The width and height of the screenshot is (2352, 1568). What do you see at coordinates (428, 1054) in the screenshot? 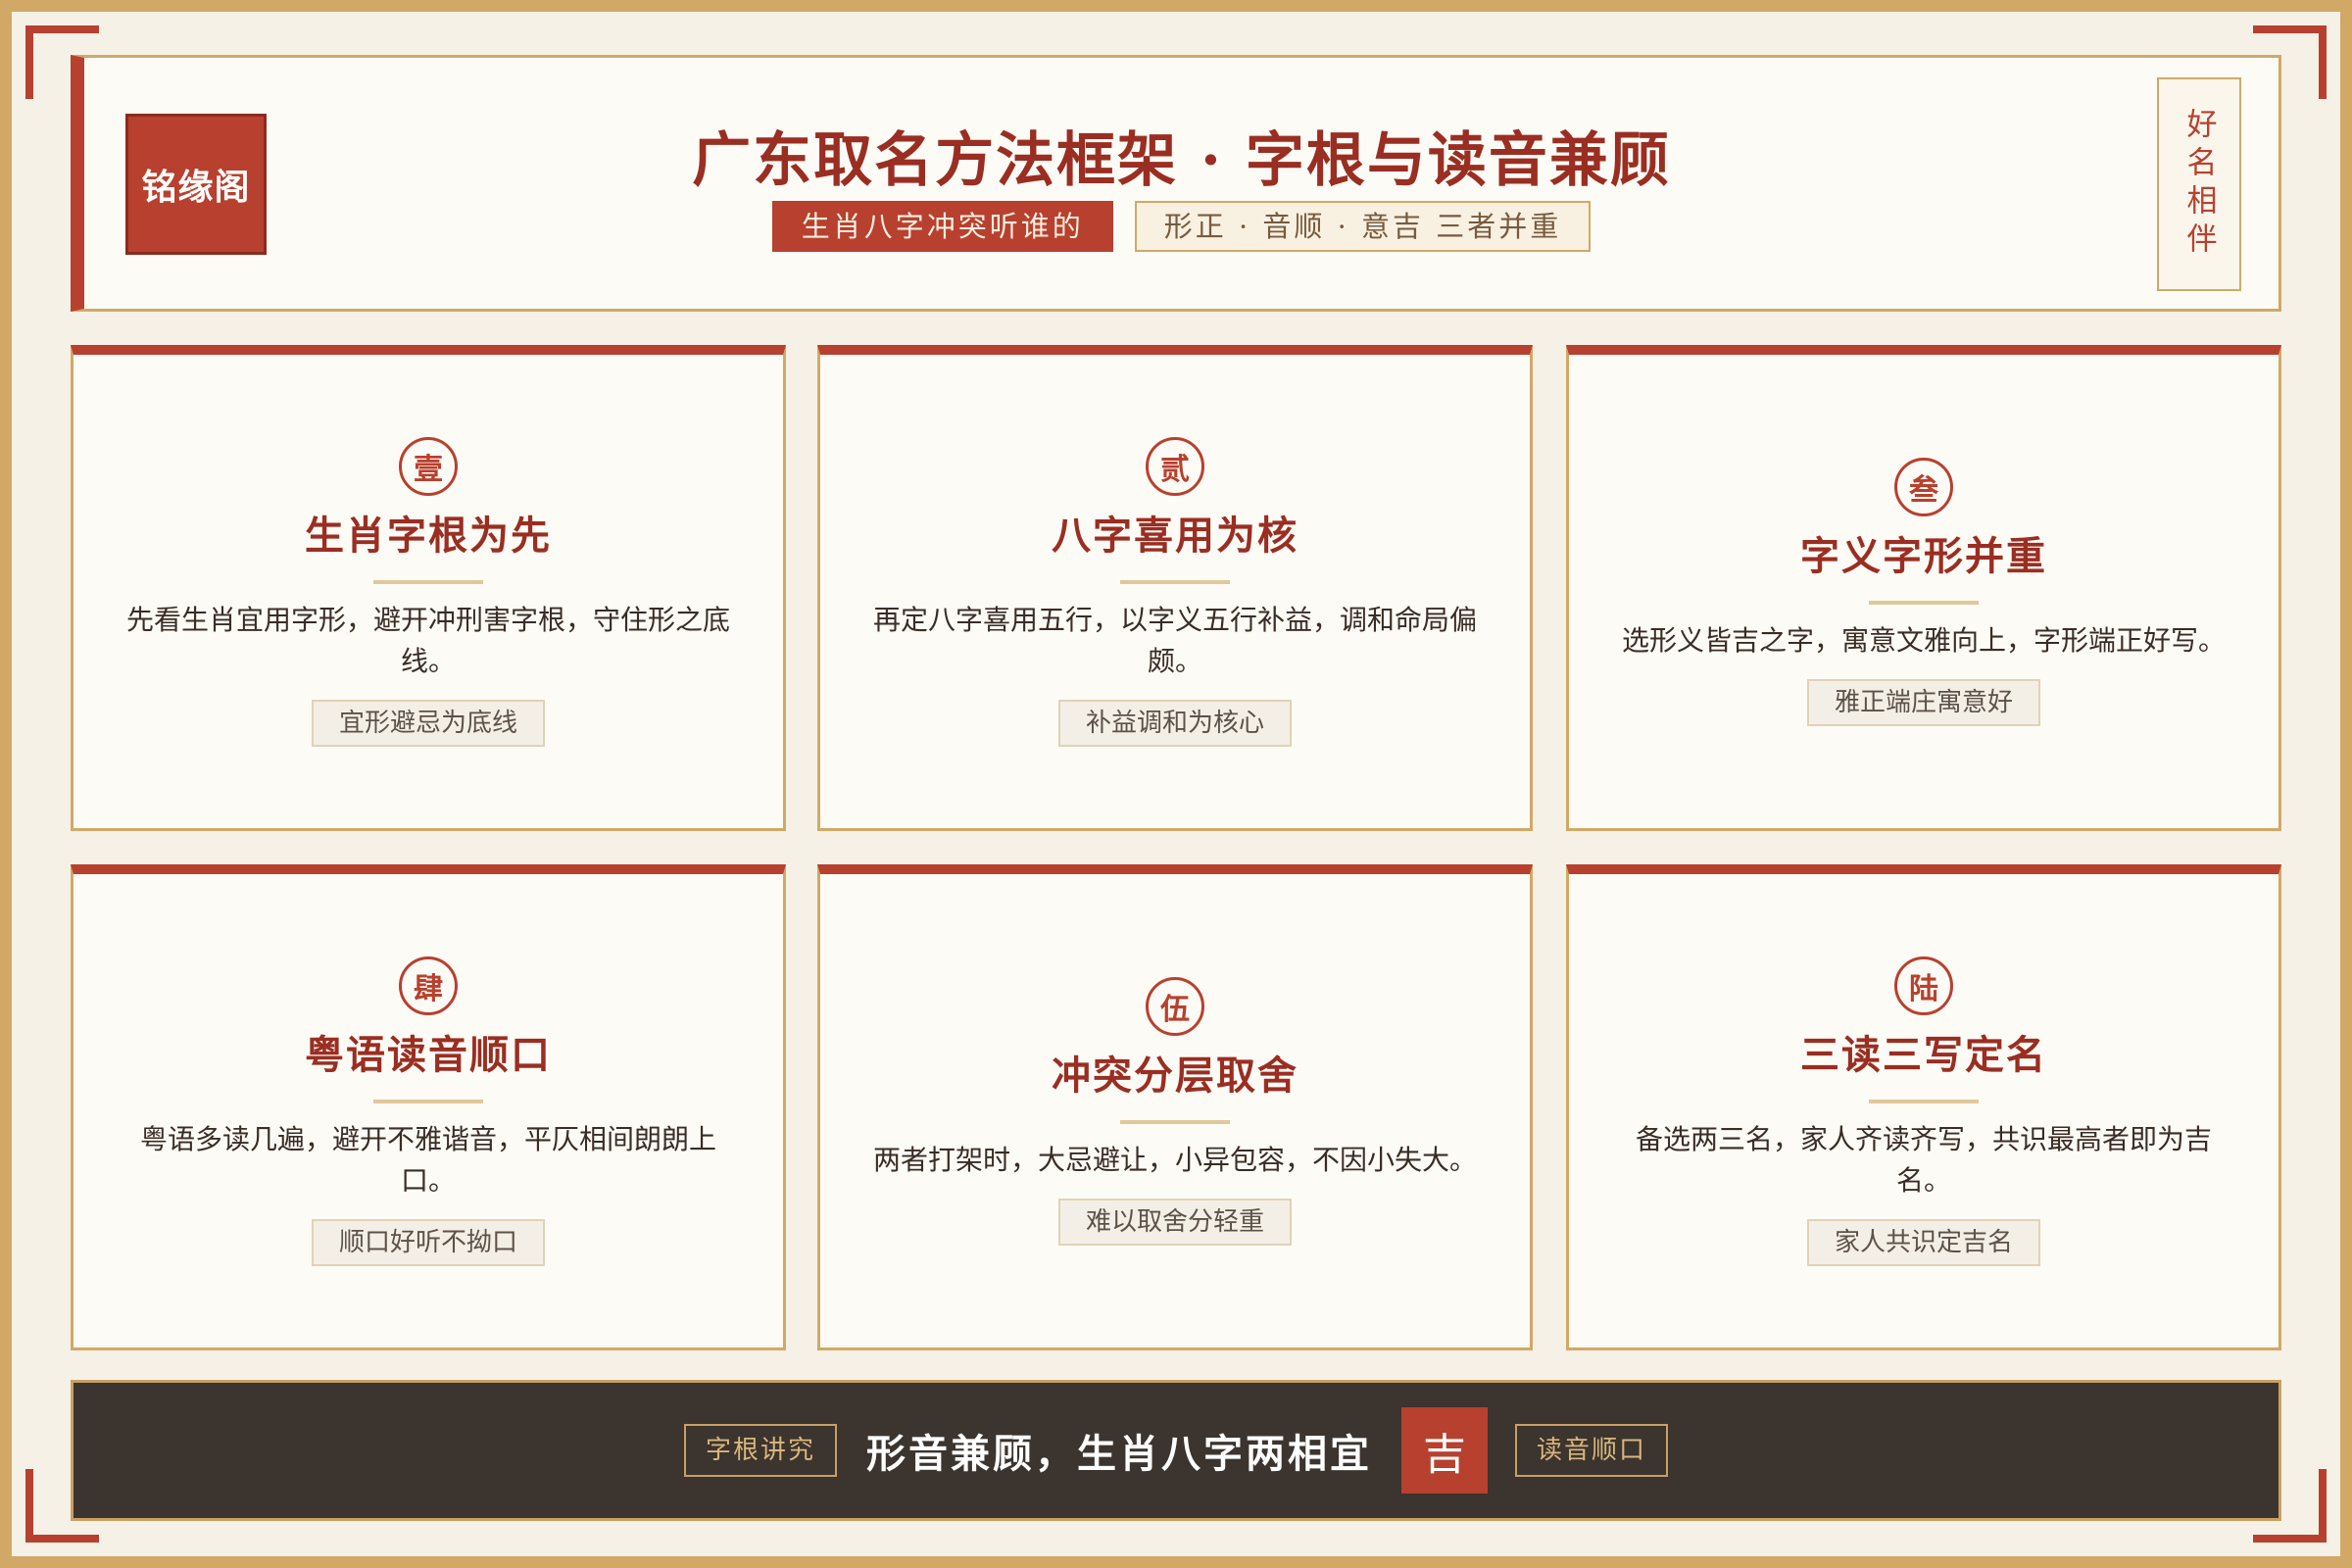
I see `card-title: 粤语读音顺口` at bounding box center [428, 1054].